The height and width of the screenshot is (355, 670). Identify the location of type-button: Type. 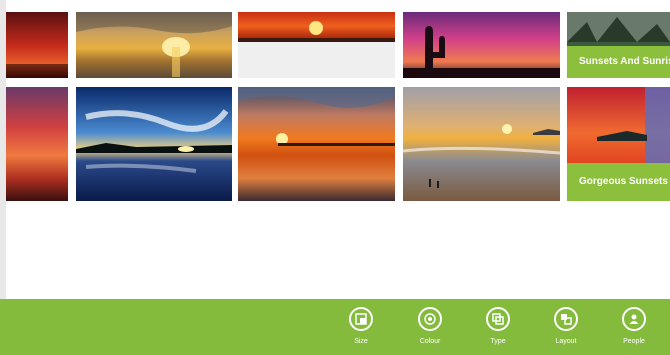
(498, 330).